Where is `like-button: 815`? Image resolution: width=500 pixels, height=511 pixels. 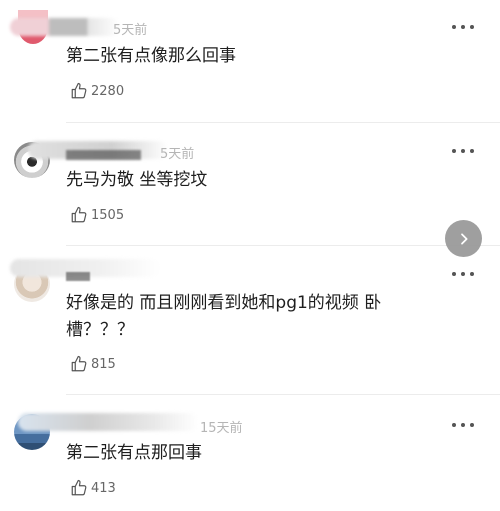 like-button: 815 is located at coordinates (93, 364).